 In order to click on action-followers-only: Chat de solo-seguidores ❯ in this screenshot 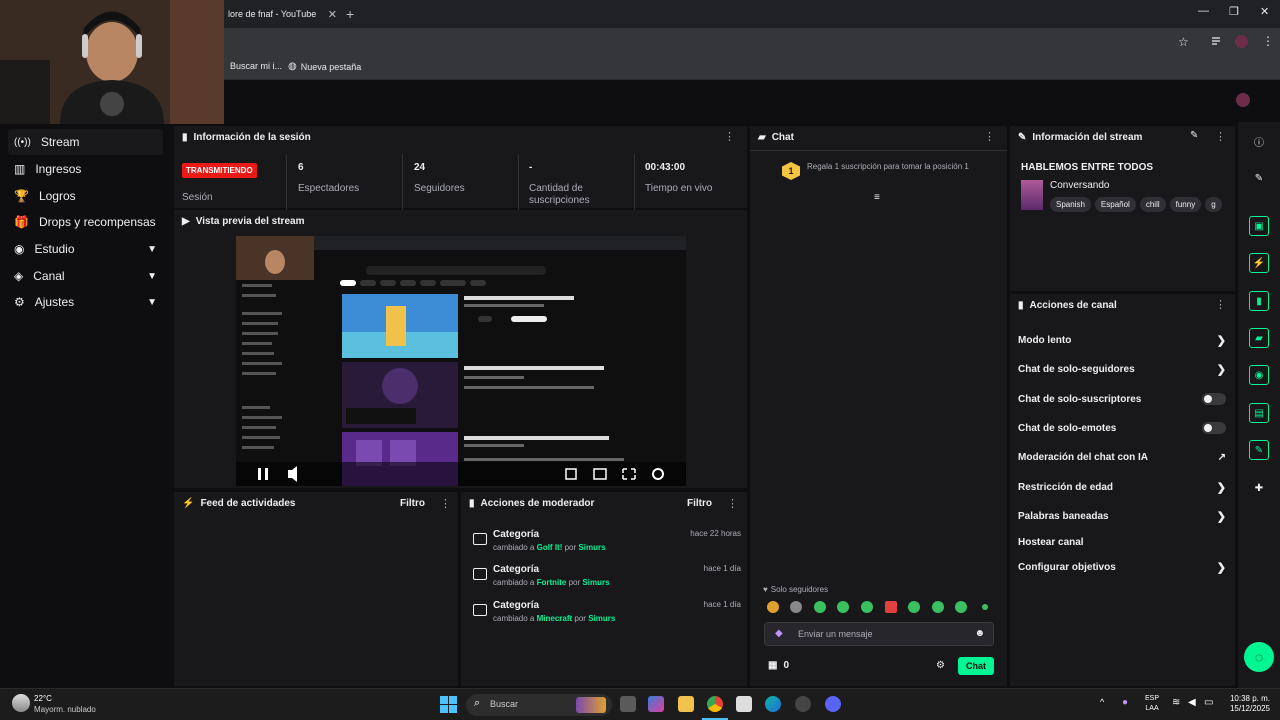, I will do `click(1122, 369)`.